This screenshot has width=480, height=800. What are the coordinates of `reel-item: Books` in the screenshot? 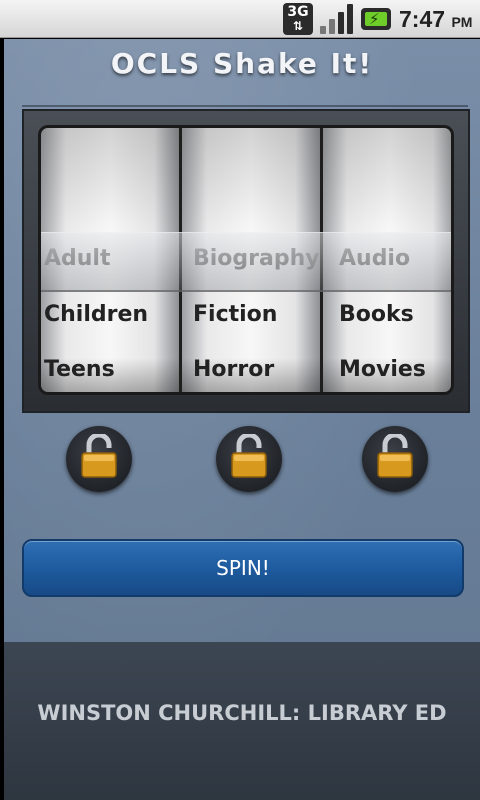 It's located at (376, 314).